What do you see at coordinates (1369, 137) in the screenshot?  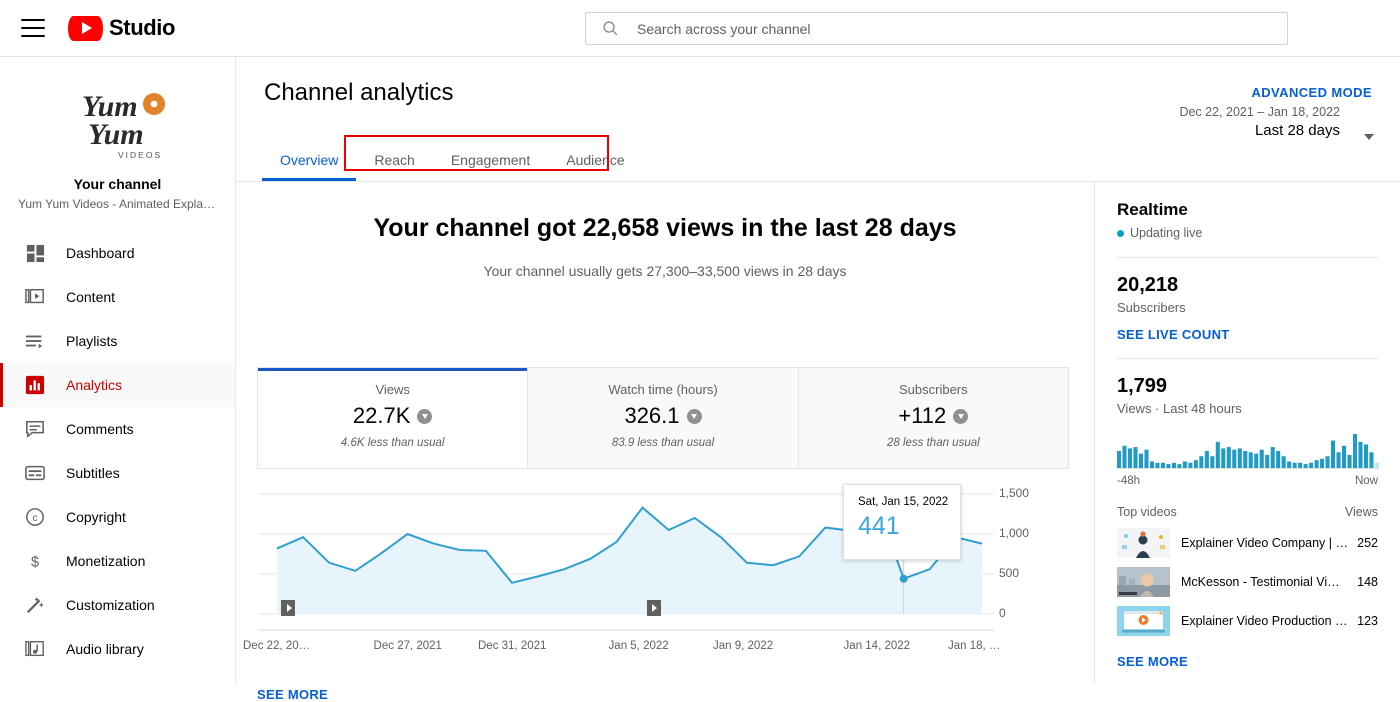 I see `chevron-down-icon` at bounding box center [1369, 137].